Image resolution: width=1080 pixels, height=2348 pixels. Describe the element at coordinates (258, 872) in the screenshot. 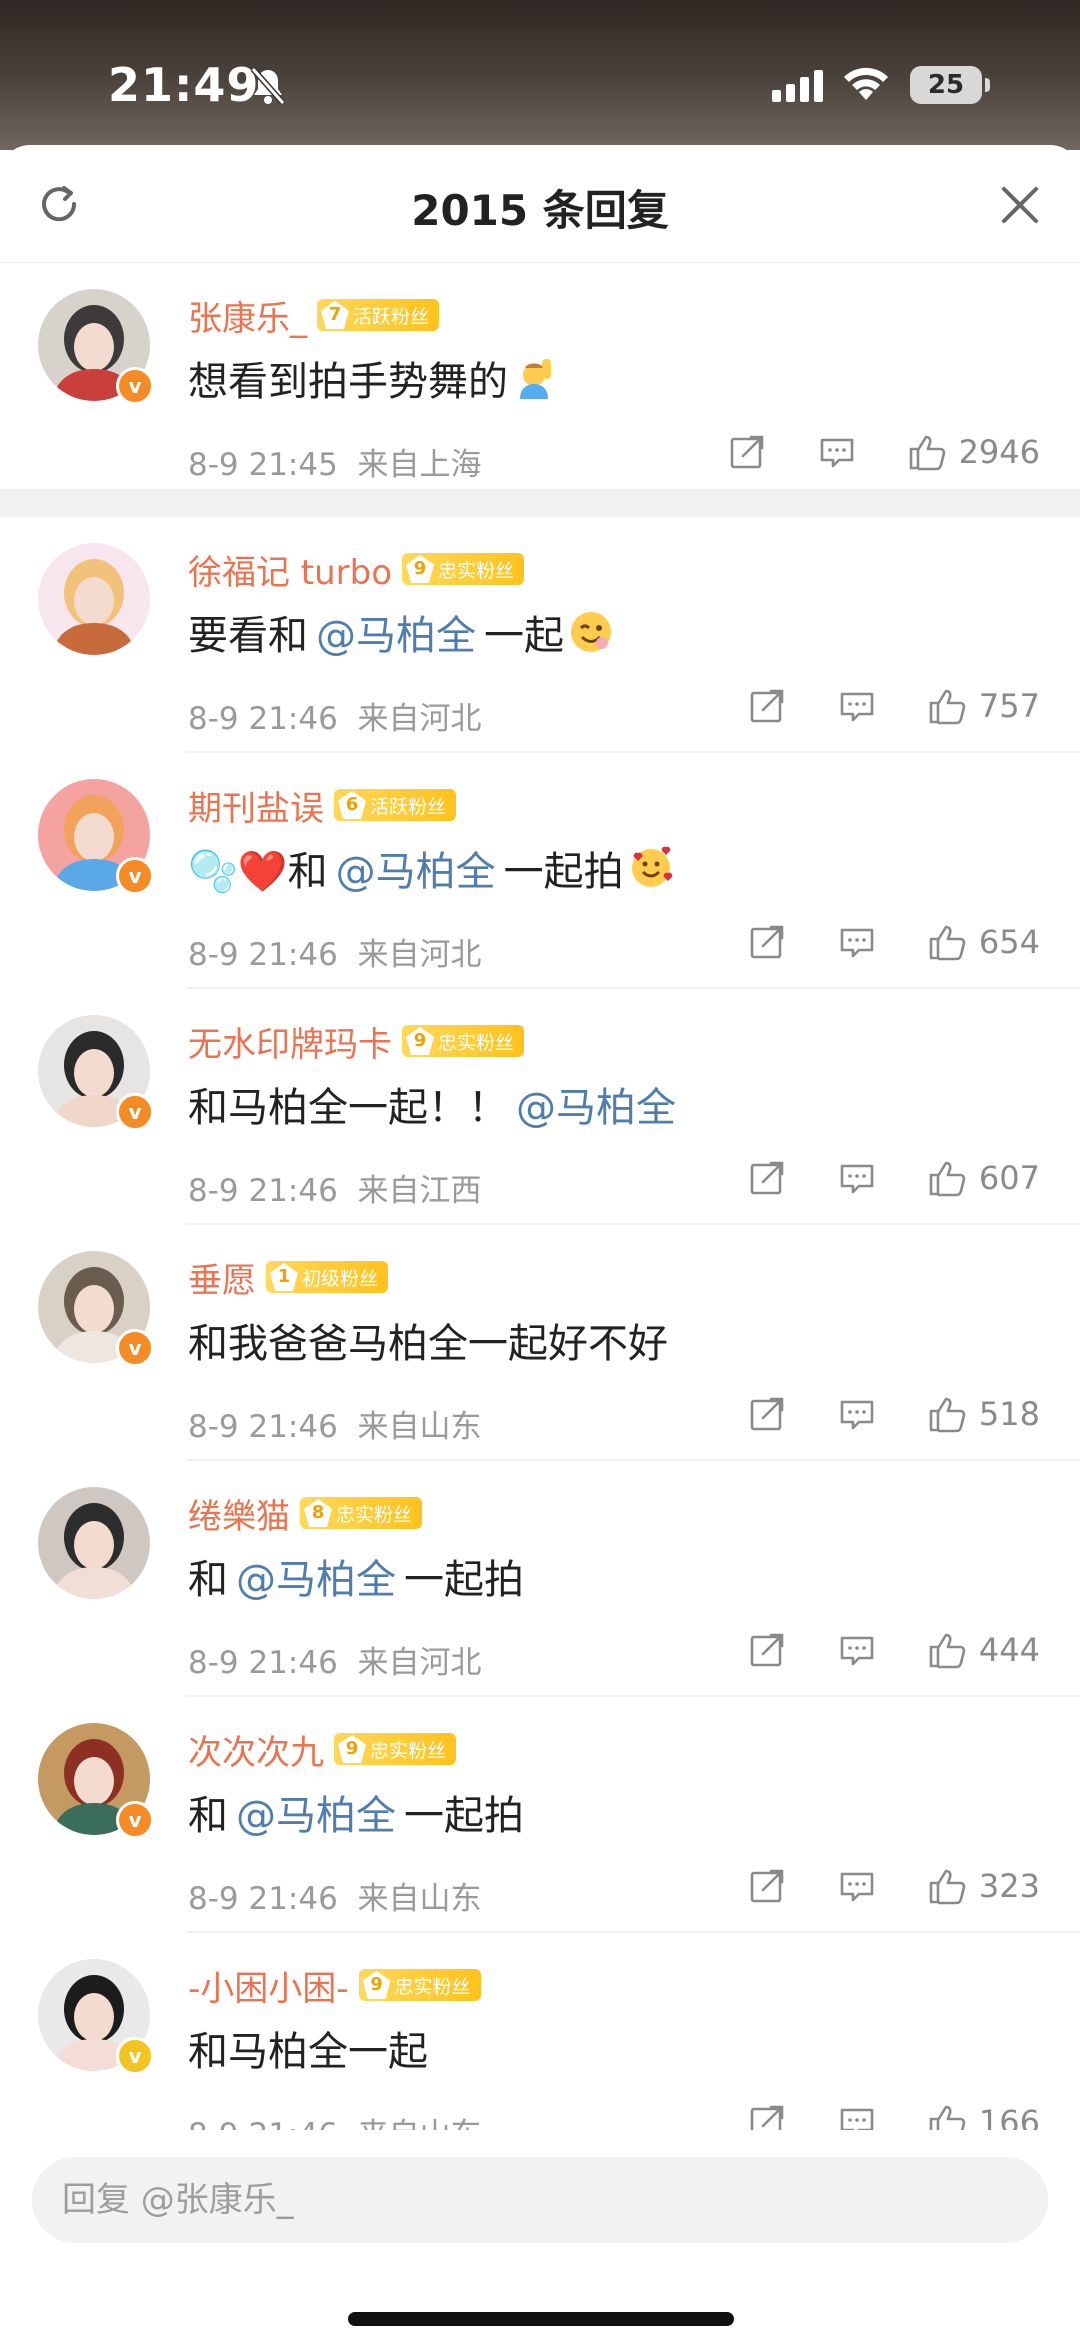

I see `comment-text-part: 🫧❤️和` at that location.